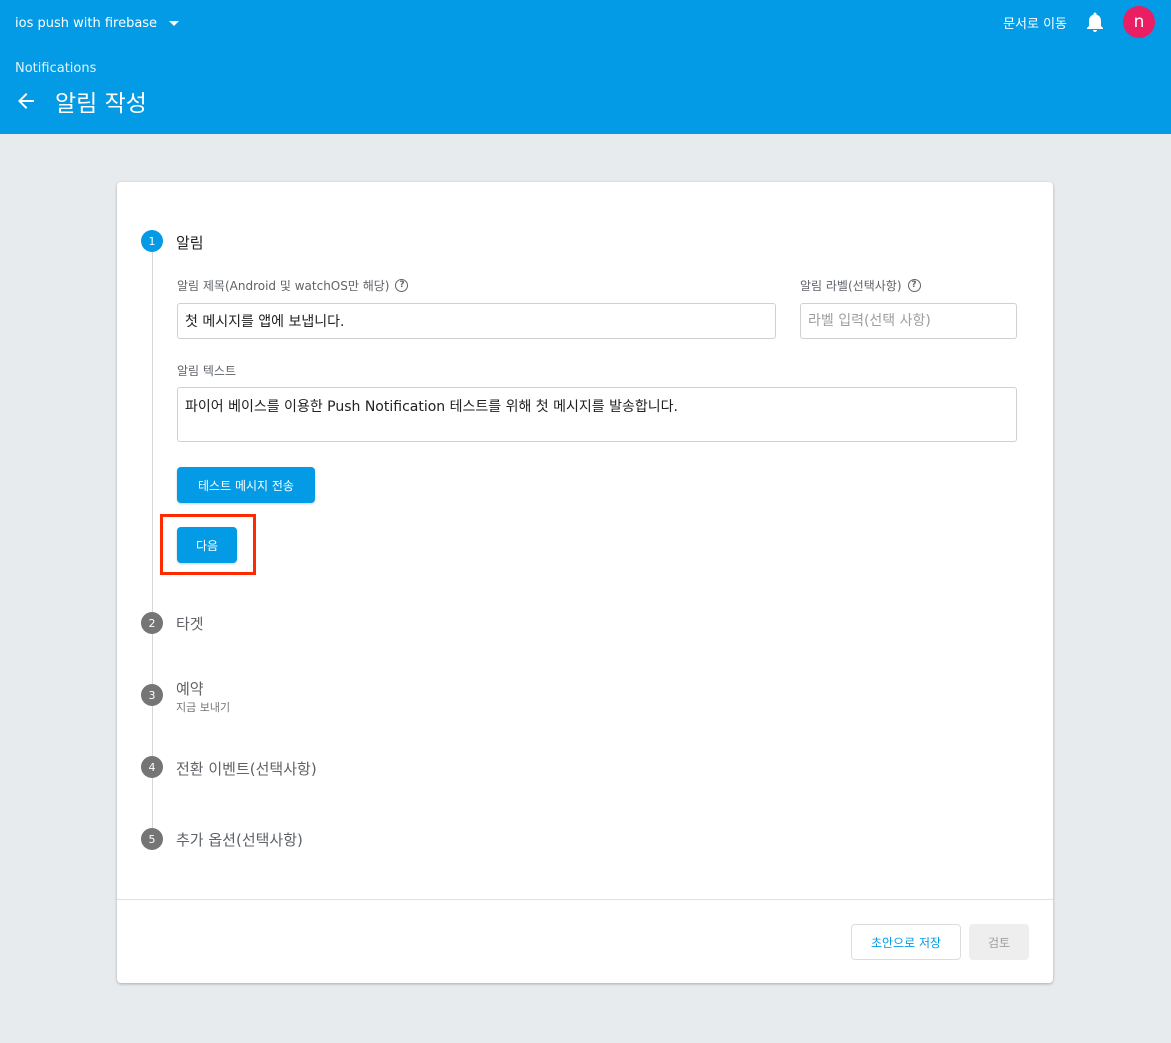 The width and height of the screenshot is (1171, 1043). I want to click on step-1-number: 1, so click(152, 241).